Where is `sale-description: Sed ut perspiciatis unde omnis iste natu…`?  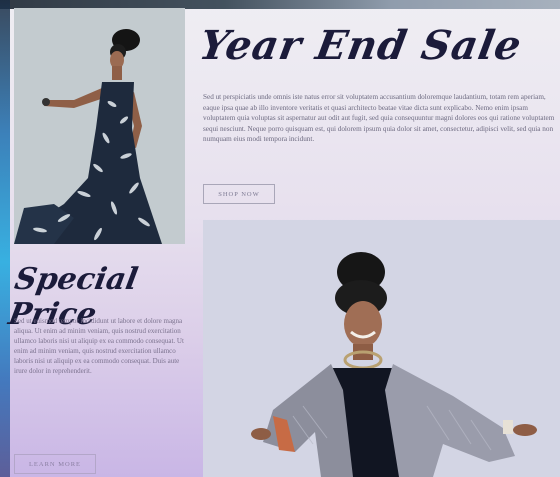
sale-description: Sed ut perspiciatis unde omnis iste natu… is located at coordinates (379, 118).